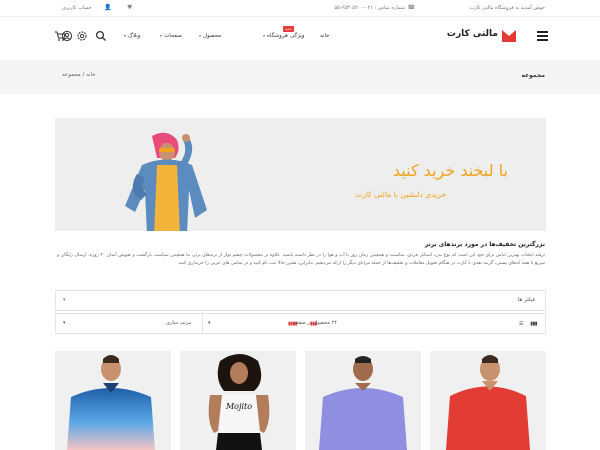 The width and height of the screenshot is (600, 450). Describe the element at coordinates (300, 300) in the screenshot. I see `filter-toggle: فیلتر ها ▾` at that location.